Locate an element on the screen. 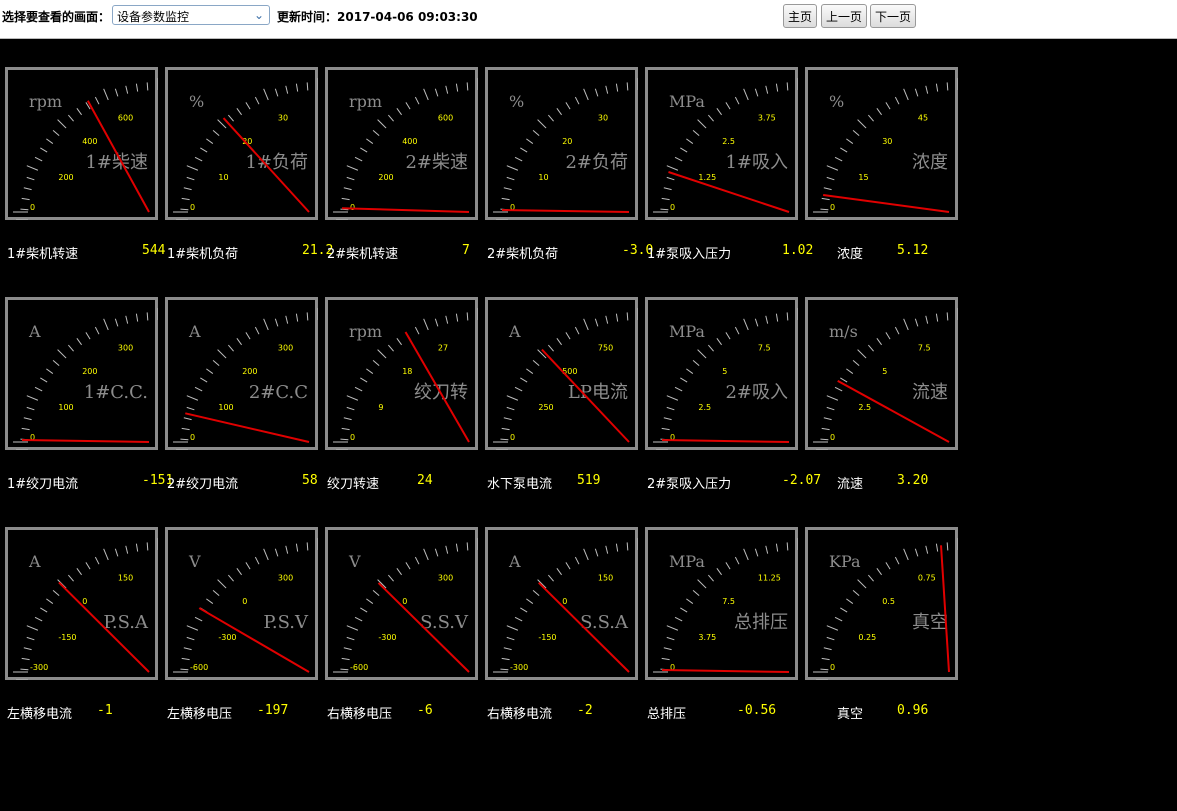 The width and height of the screenshot is (1177, 811). gauge: 02.557.510MPa2#吸入 is located at coordinates (721, 373).